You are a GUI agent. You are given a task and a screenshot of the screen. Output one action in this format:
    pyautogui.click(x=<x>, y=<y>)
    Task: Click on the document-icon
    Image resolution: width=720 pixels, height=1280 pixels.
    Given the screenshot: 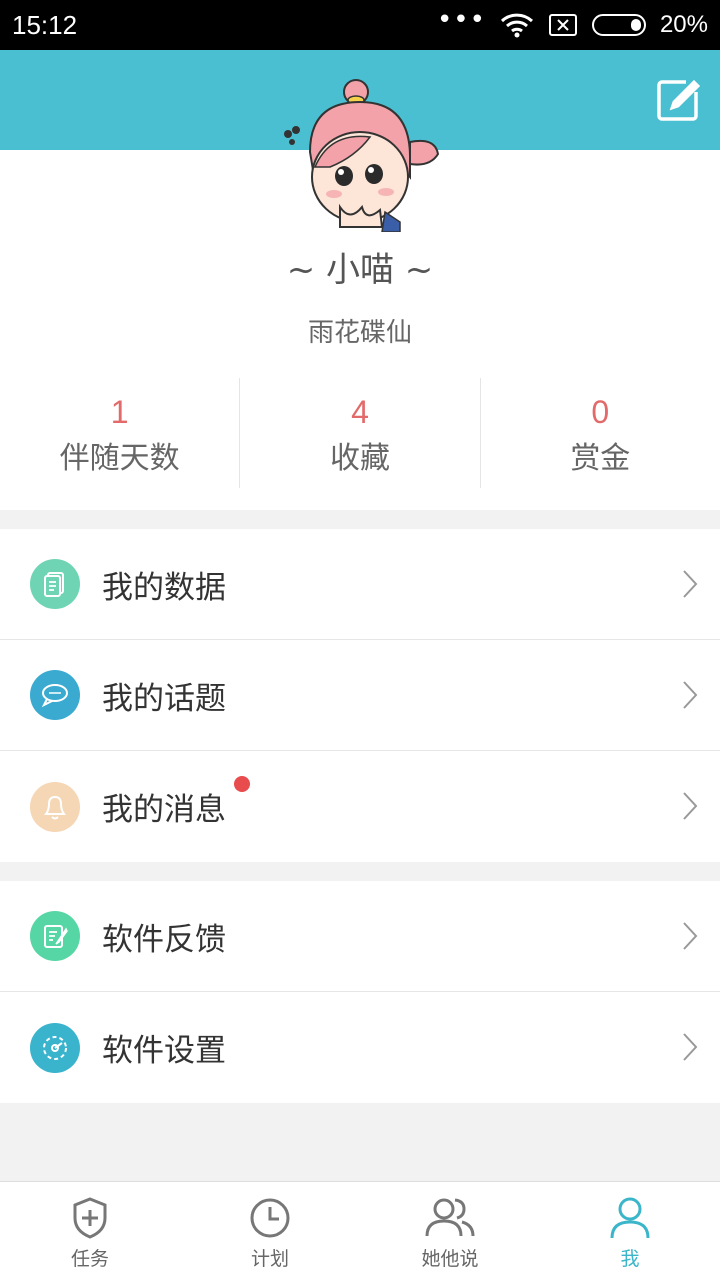 What is the action you would take?
    pyautogui.click(x=55, y=584)
    